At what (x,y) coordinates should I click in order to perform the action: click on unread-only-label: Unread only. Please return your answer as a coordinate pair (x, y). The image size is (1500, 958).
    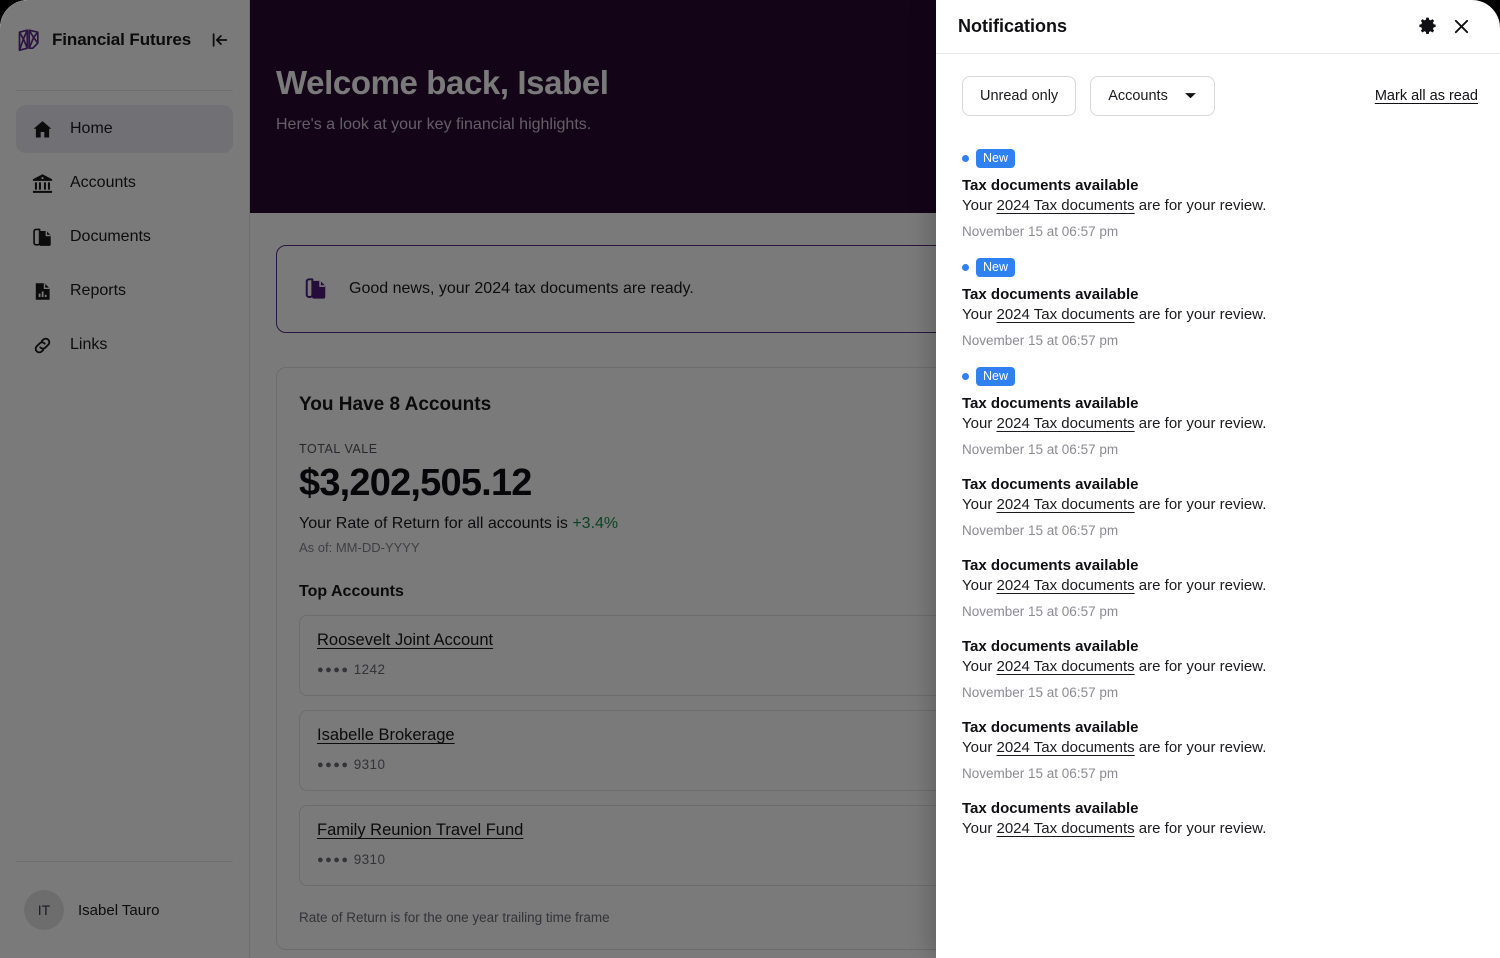
    Looking at the image, I should click on (1019, 96).